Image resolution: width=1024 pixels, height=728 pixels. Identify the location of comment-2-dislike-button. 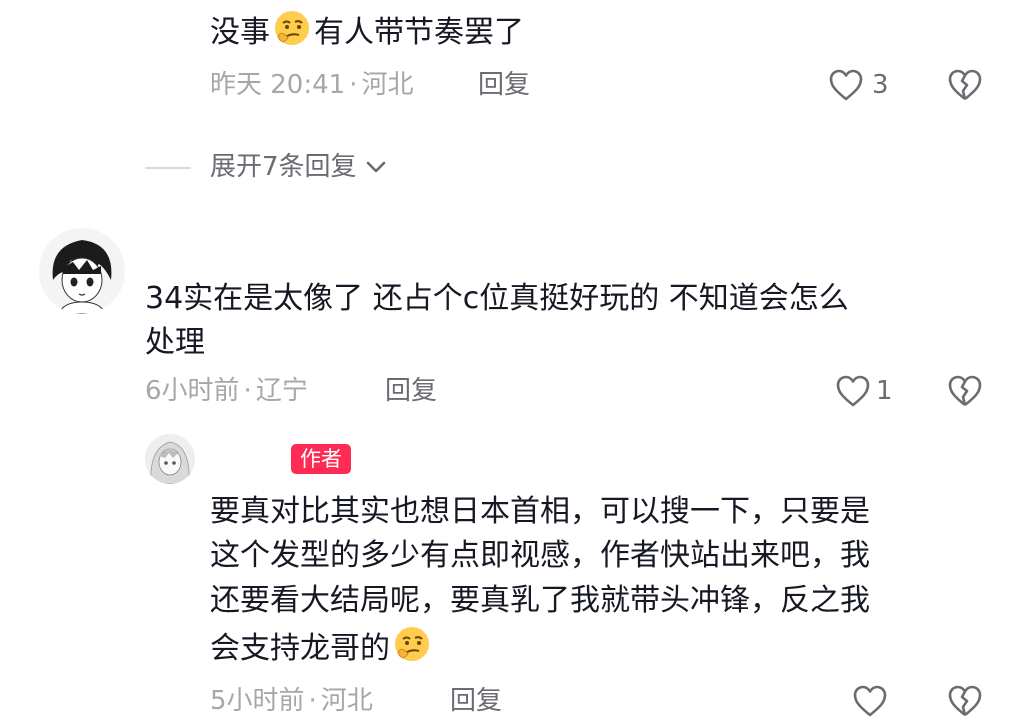
(965, 391).